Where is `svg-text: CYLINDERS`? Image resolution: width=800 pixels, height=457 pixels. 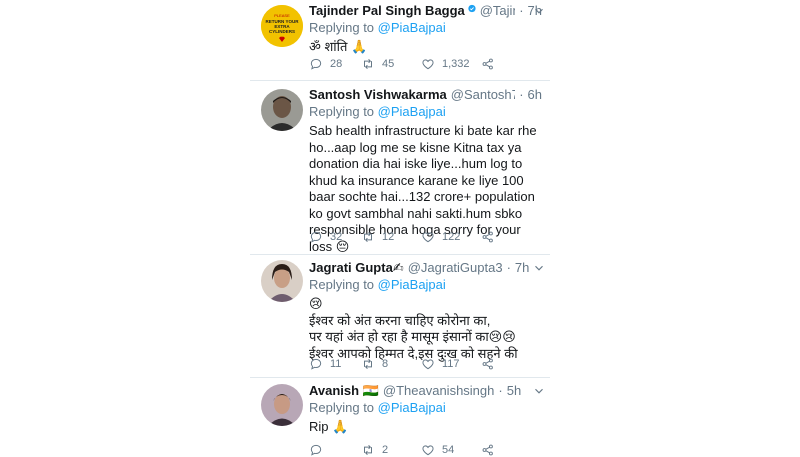
svg-text: CYLINDERS is located at coordinates (282, 31).